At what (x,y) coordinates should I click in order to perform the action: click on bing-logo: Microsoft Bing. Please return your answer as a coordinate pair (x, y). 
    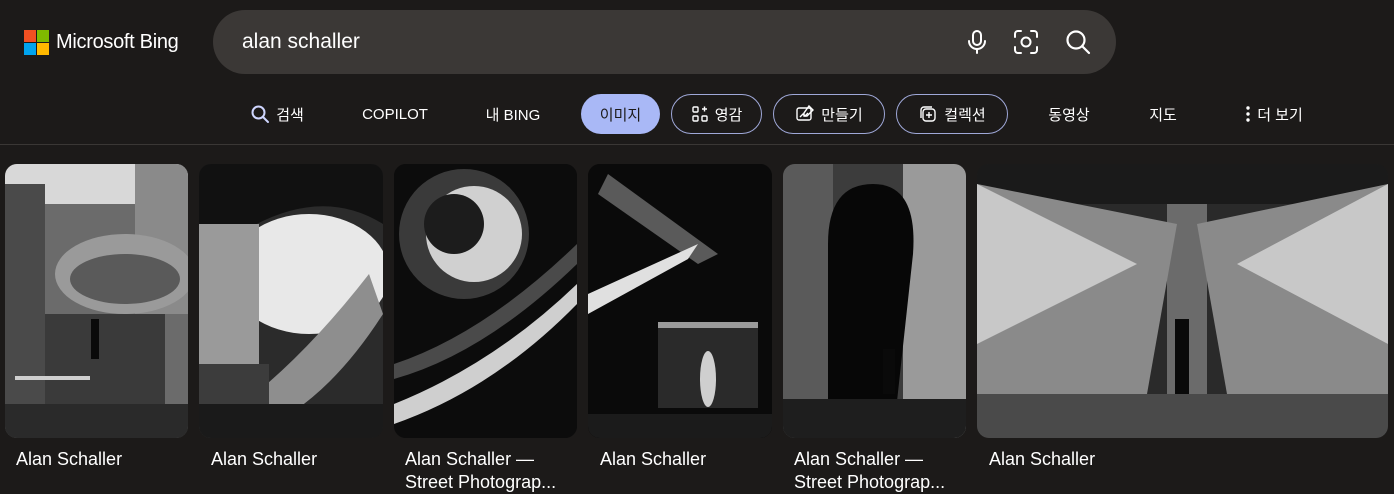
    Looking at the image, I should click on (101, 42).